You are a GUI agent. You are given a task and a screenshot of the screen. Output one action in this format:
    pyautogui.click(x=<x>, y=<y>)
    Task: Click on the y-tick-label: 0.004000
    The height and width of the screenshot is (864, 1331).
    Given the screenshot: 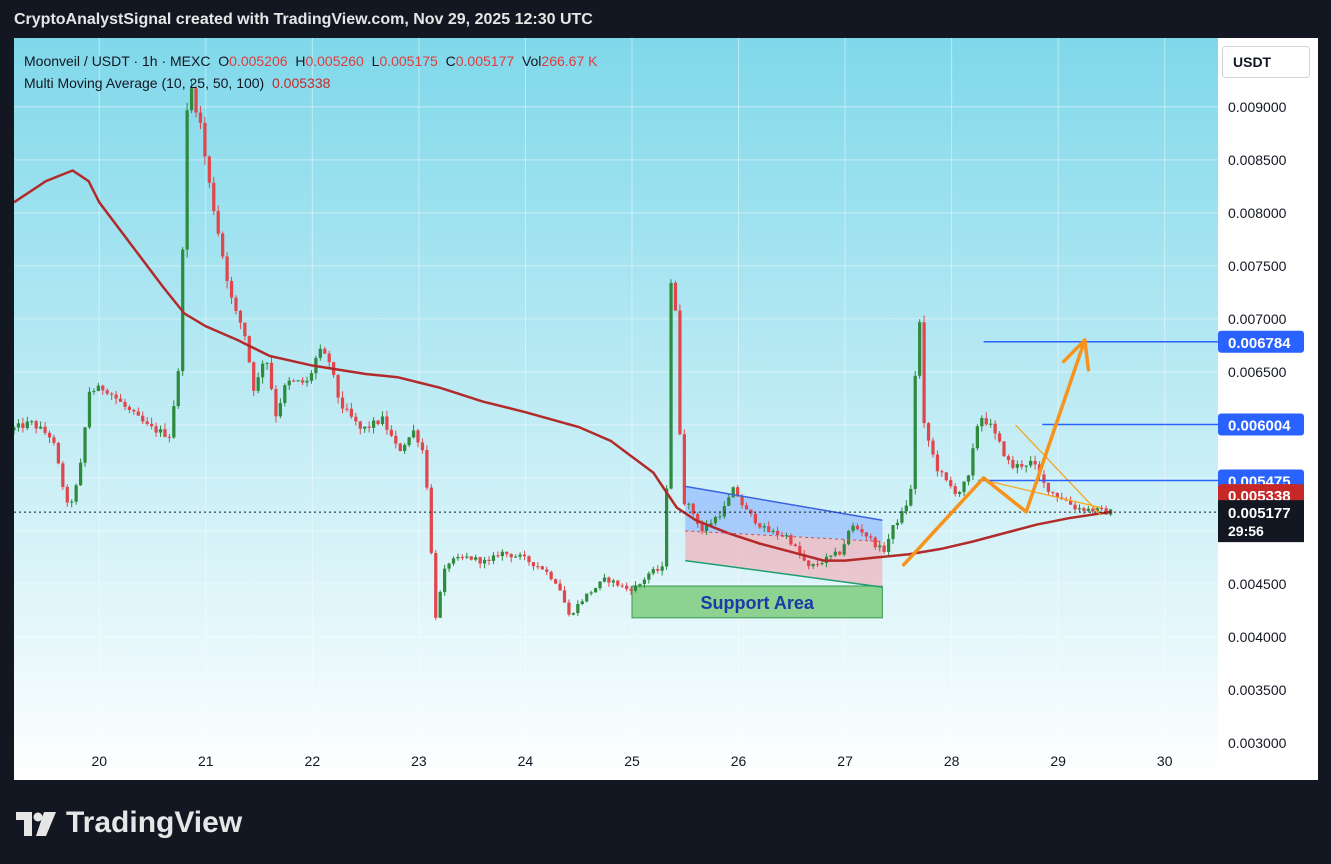 What is the action you would take?
    pyautogui.click(x=1257, y=637)
    